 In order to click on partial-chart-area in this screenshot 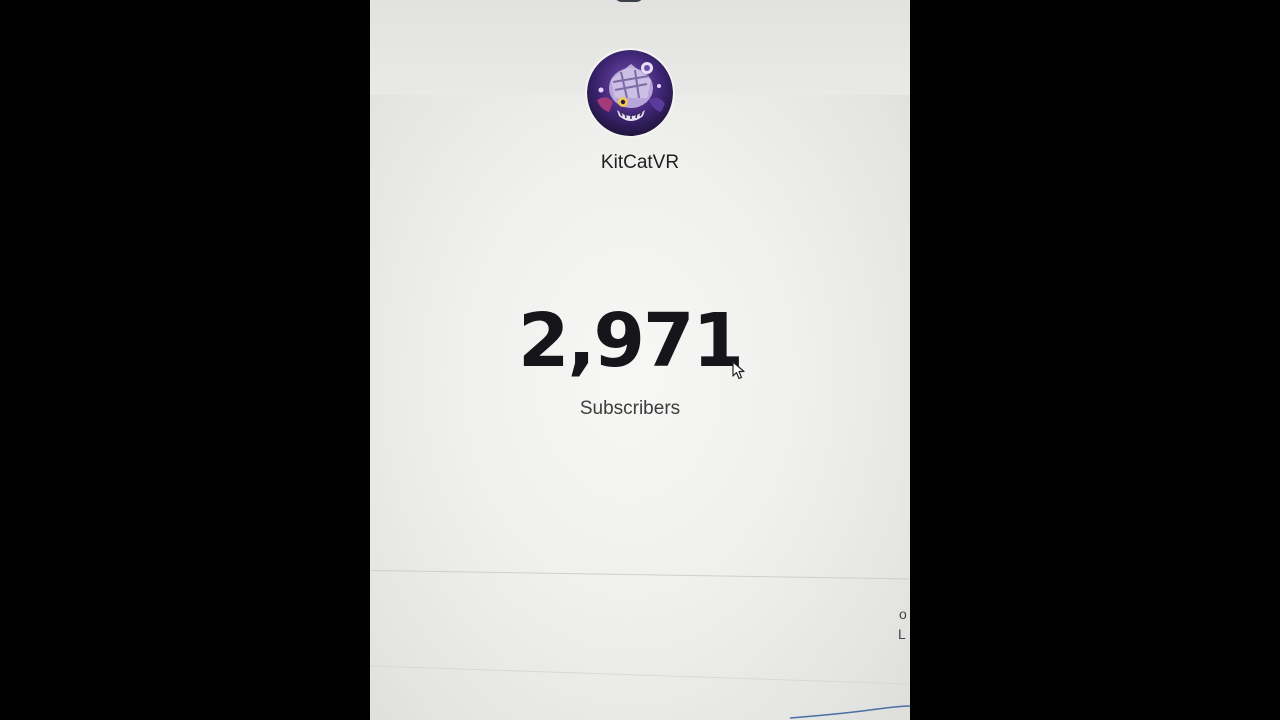, I will do `click(640, 692)`.